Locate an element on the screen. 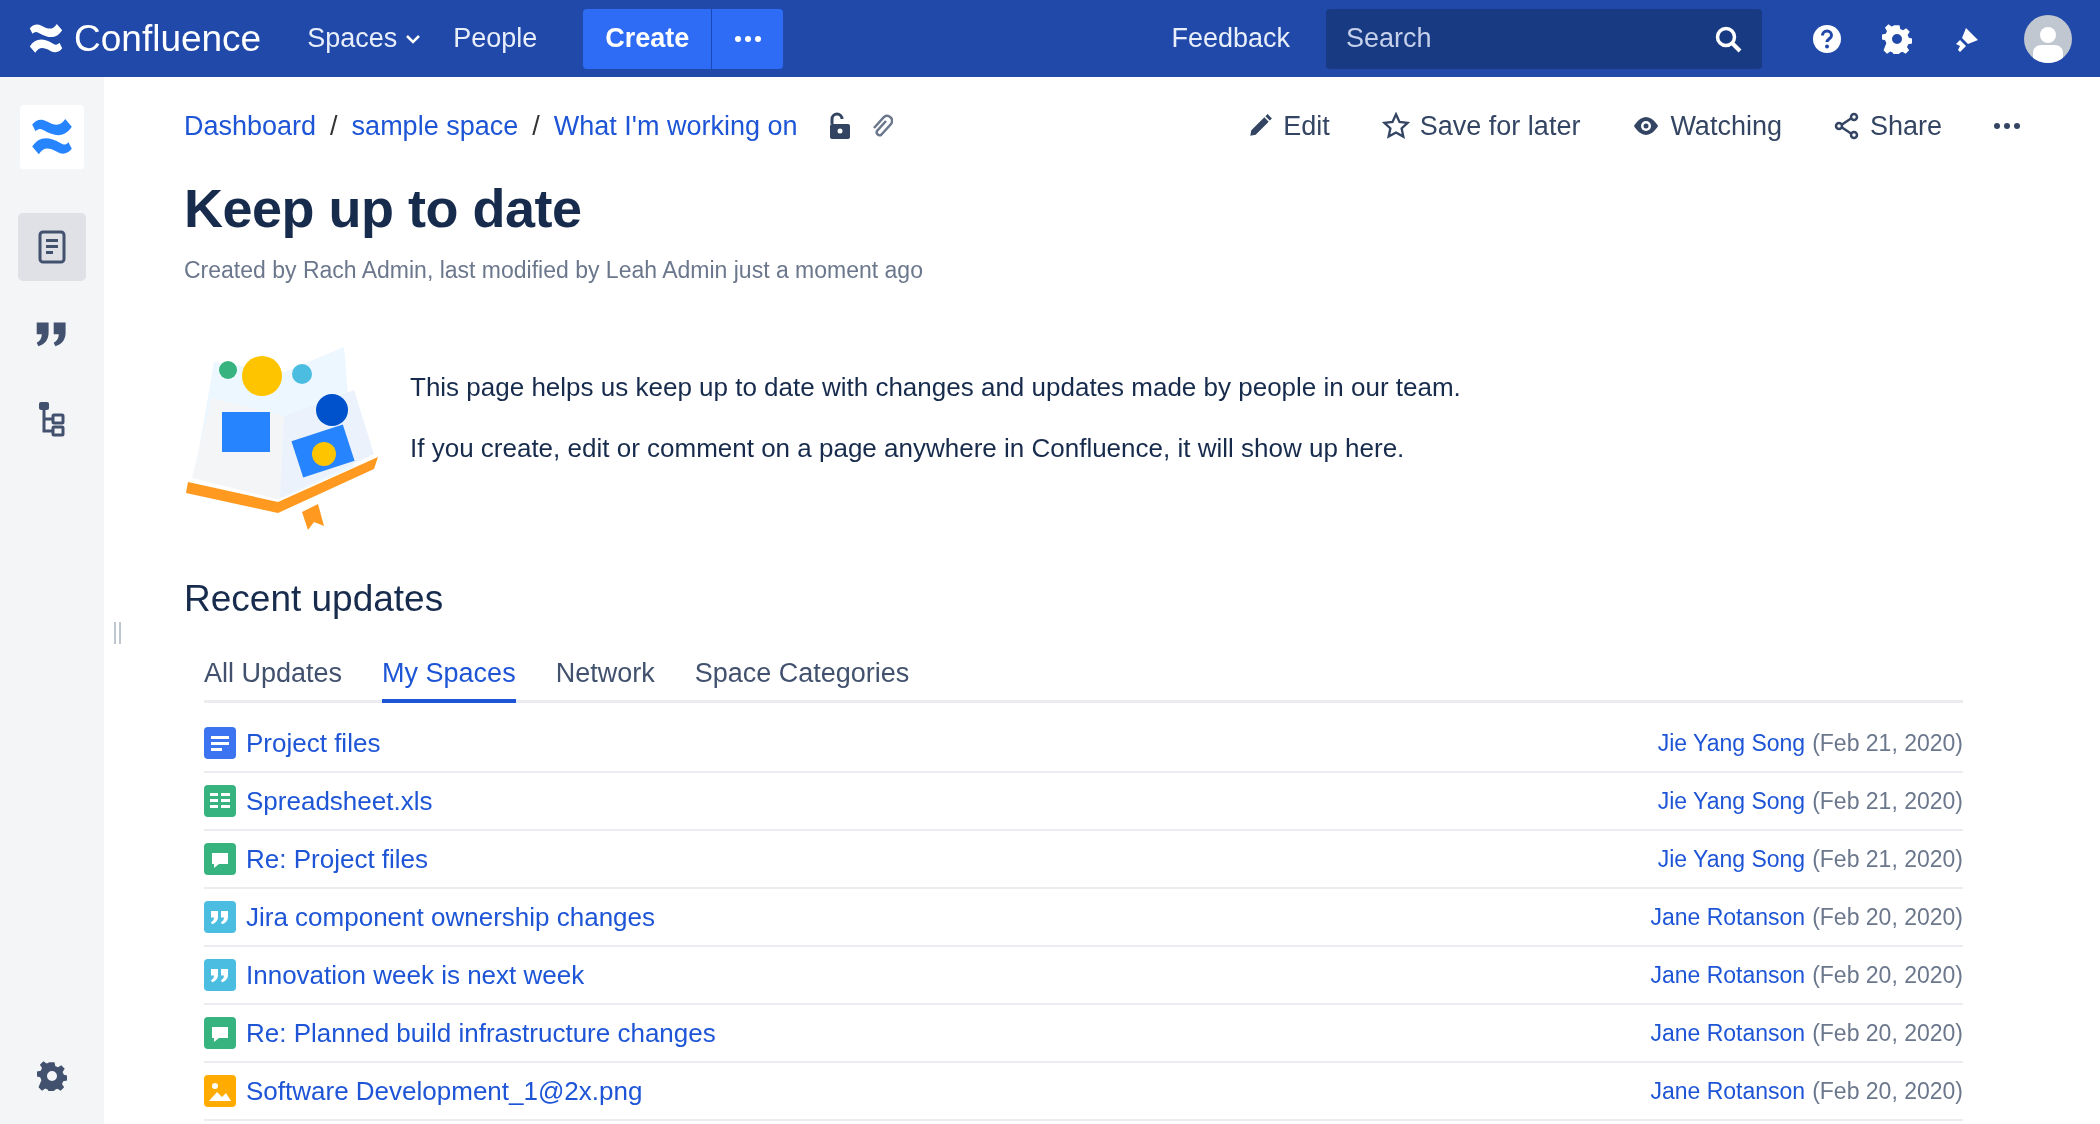 This screenshot has width=2100, height=1124. more-button is located at coordinates (747, 38).